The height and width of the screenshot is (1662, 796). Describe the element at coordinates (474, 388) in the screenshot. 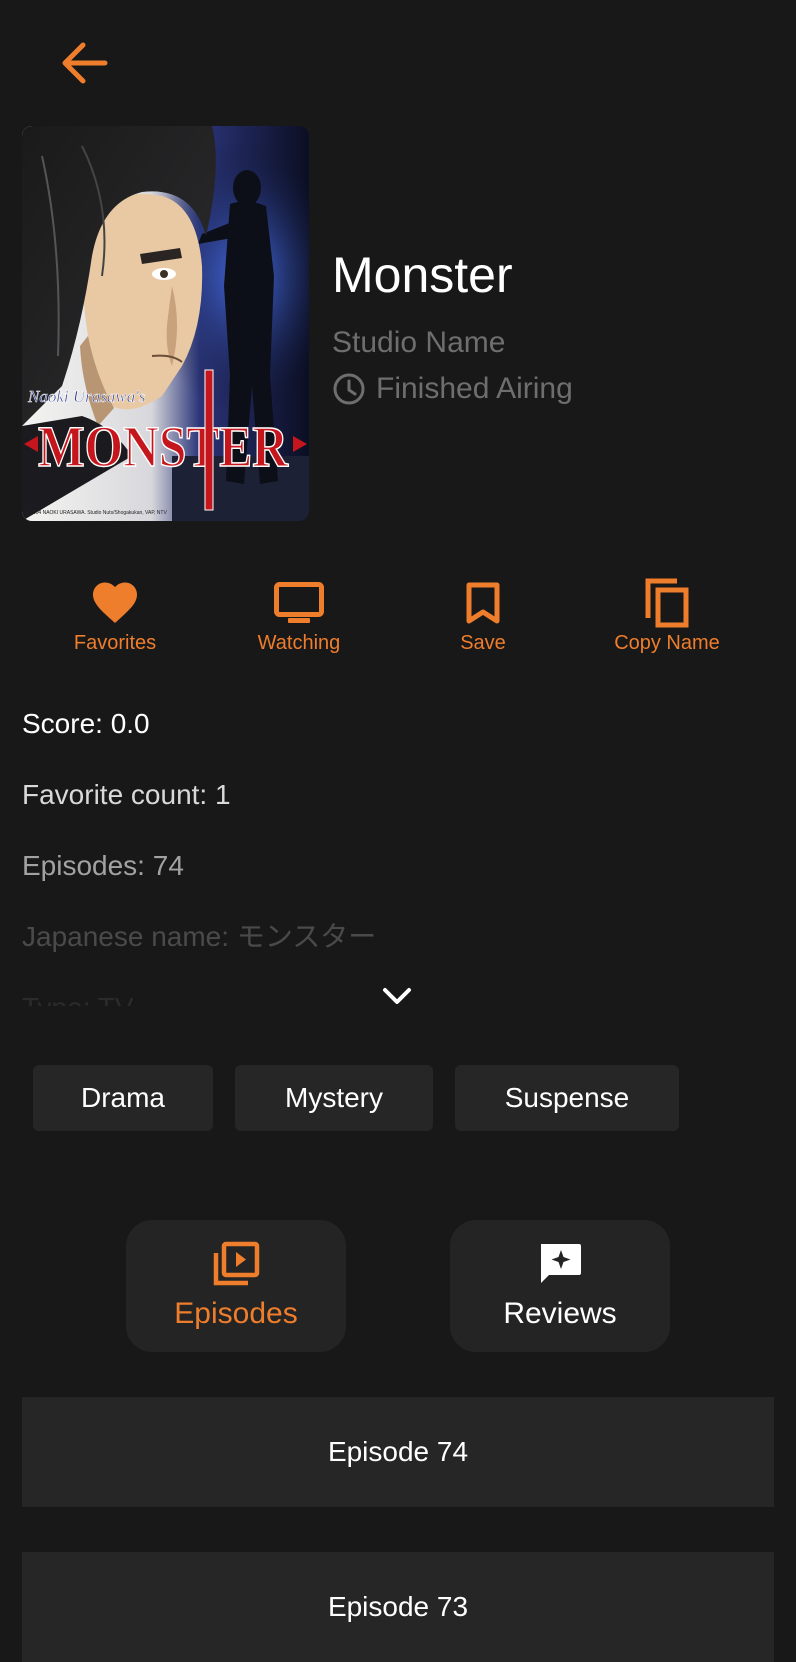

I see `airing-status-label: Finished Airing` at that location.